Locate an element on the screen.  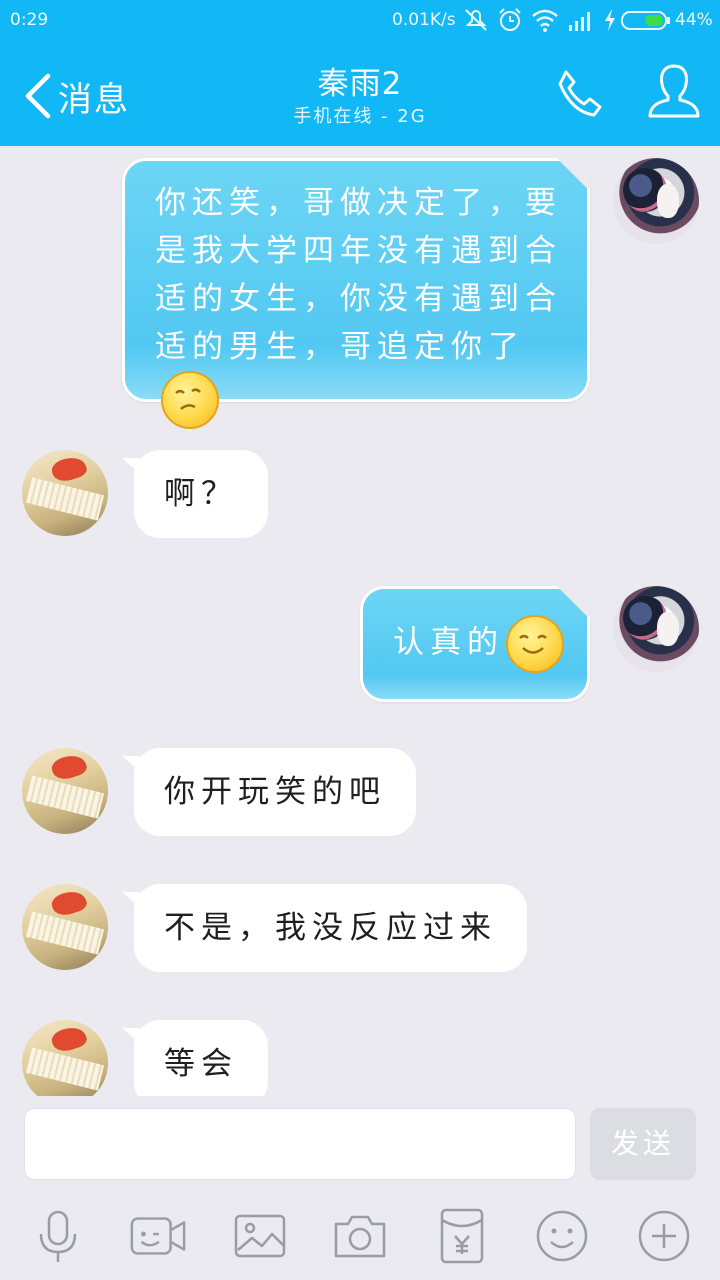
composer-toolbar is located at coordinates (360, 1233).